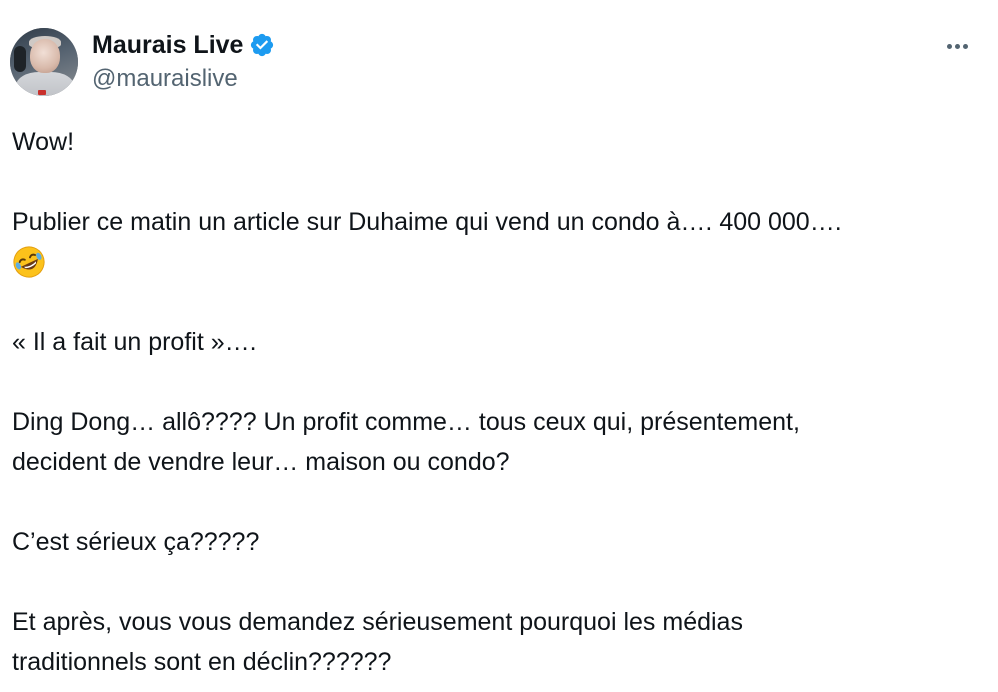 This screenshot has width=998, height=692. I want to click on emoji-line, so click(497, 262).